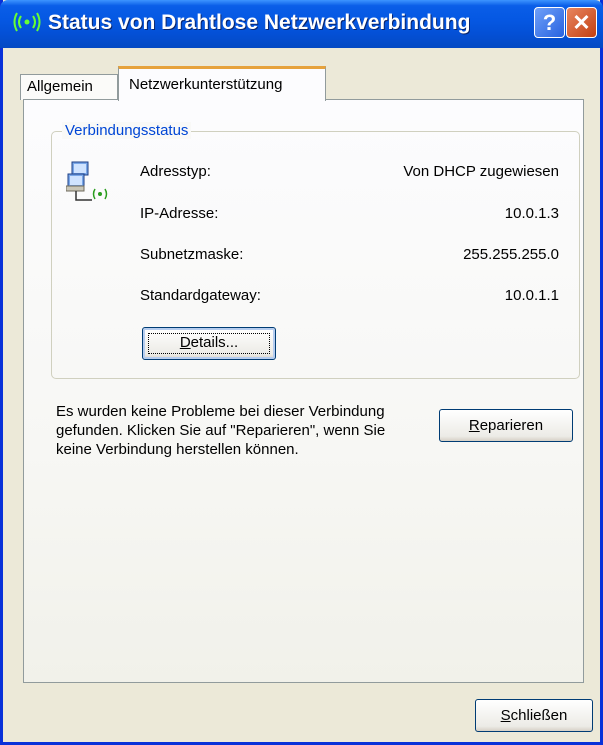  What do you see at coordinates (200, 295) in the screenshot?
I see `default-gateway-label: Standardgateway:` at bounding box center [200, 295].